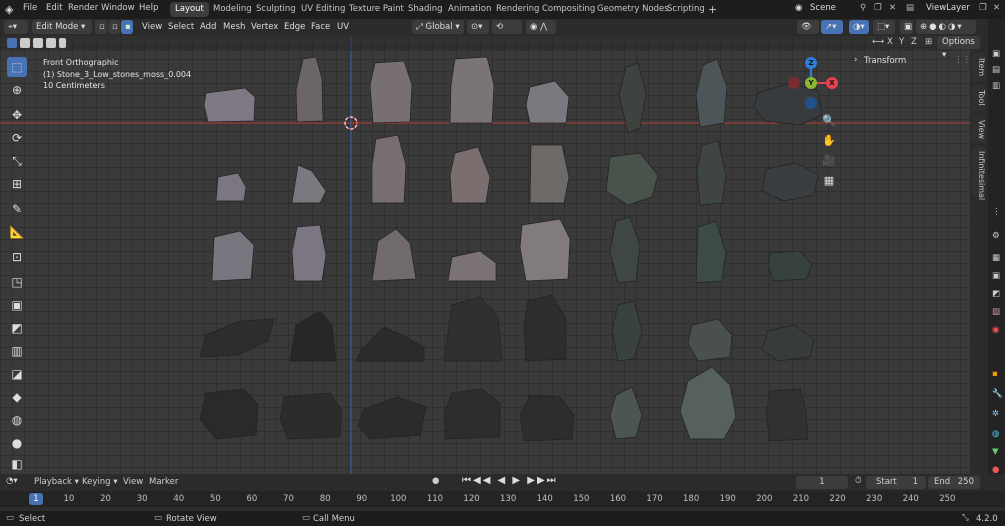 This screenshot has width=1005, height=526. What do you see at coordinates (163, 482) in the screenshot?
I see `timeline-menu-marker: Marker` at bounding box center [163, 482].